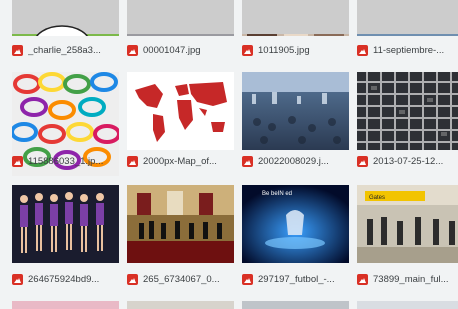 This screenshot has width=458, height=309. What do you see at coordinates (407, 224) in the screenshot?
I see `thumbnail: Gates` at bounding box center [407, 224].